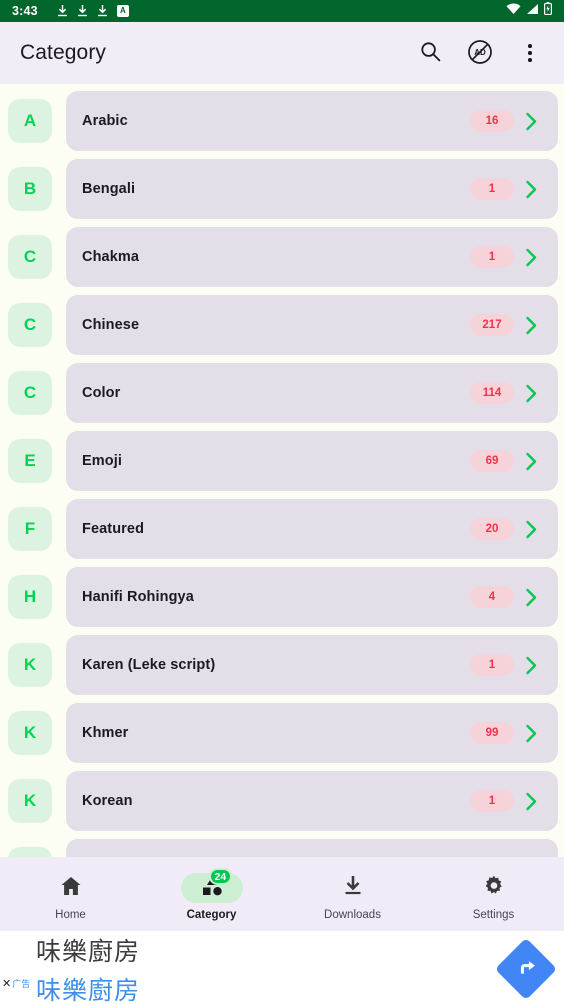  I want to click on turn-right-arrow-icon, so click(526, 969).